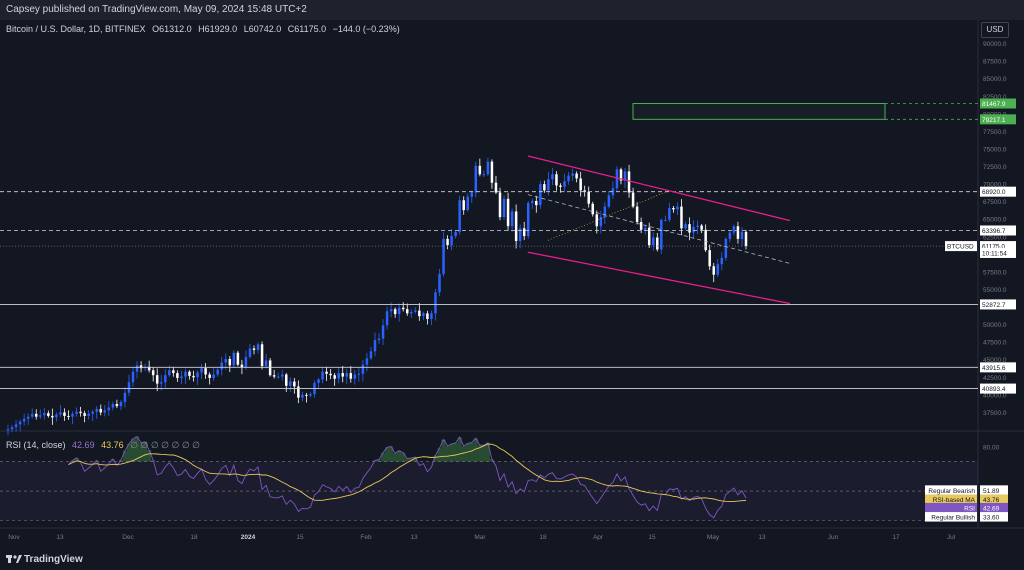 The image size is (1024, 570). I want to click on tradingview-brand: TradingView, so click(53, 559).